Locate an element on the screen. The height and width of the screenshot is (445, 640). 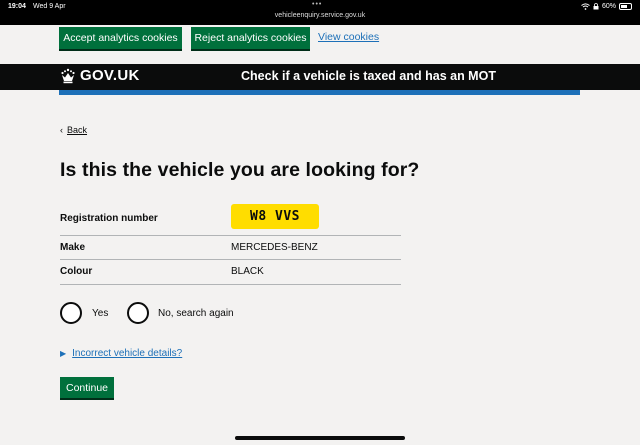
make-value: MERCEDES-BENZ is located at coordinates (274, 247).